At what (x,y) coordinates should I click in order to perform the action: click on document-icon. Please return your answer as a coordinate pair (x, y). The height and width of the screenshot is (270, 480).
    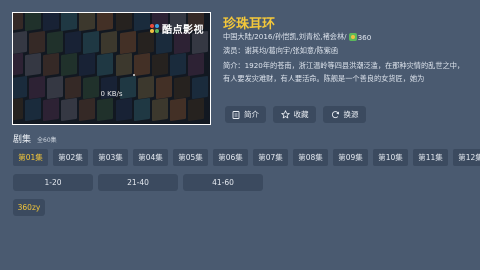
    Looking at the image, I should click on (236, 114).